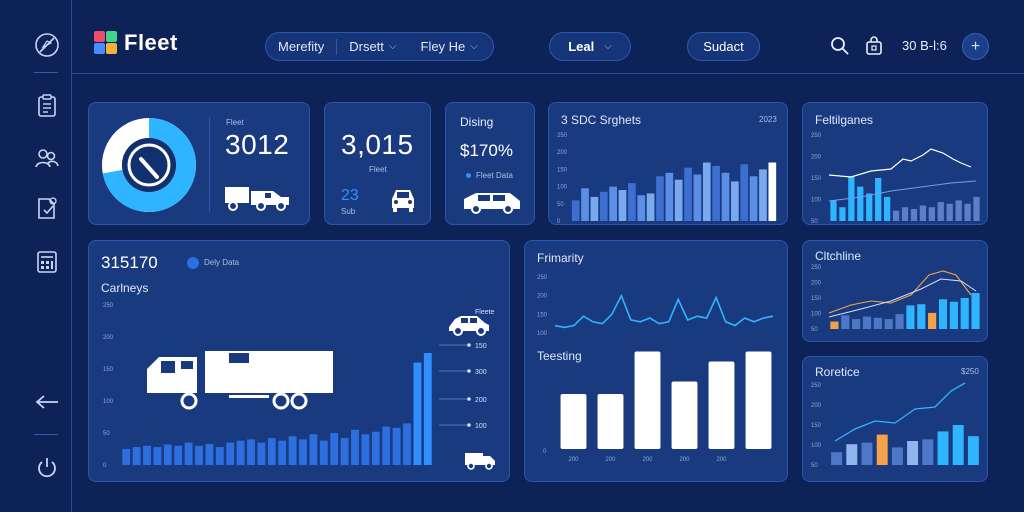 The height and width of the screenshot is (512, 1024). Describe the element at coordinates (47, 262) in the screenshot. I see `calculator-icon` at that location.